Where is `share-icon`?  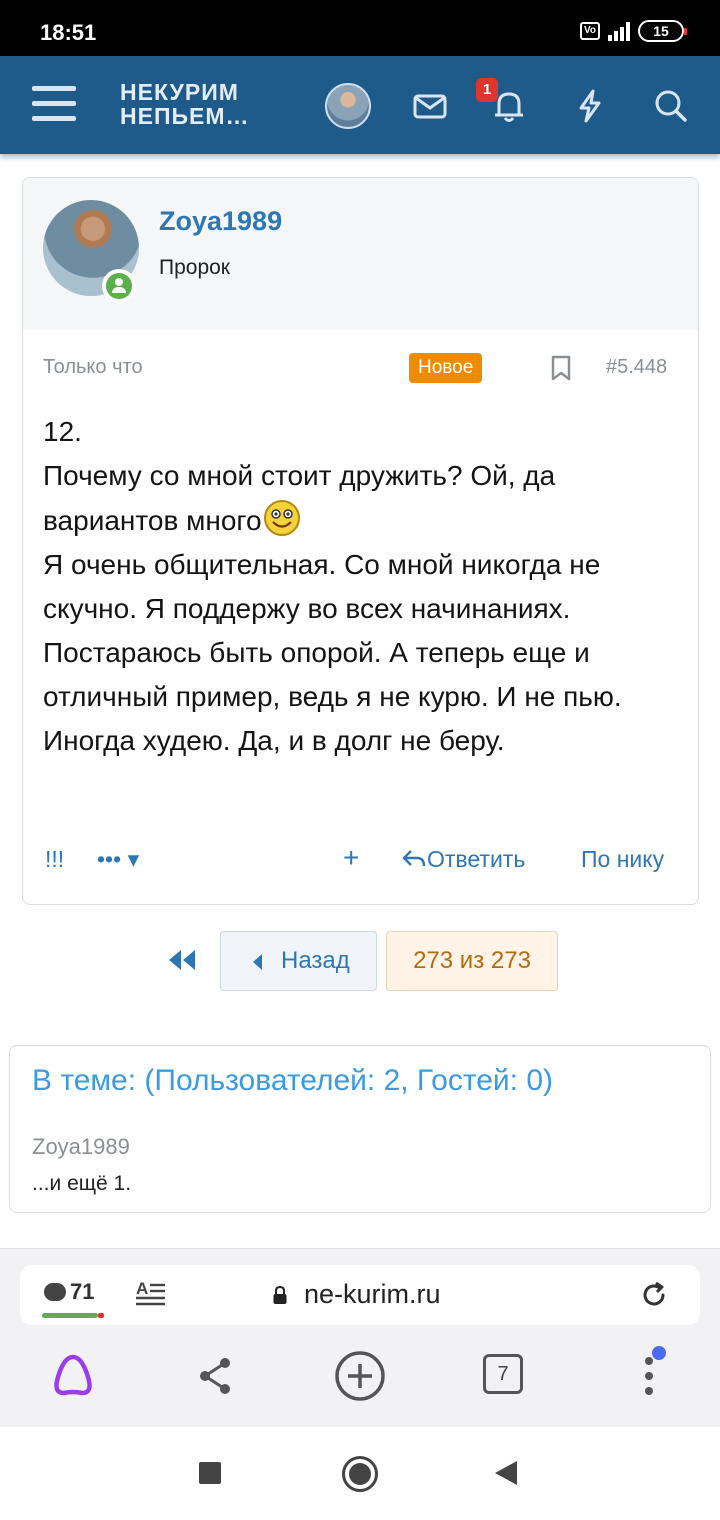
share-icon is located at coordinates (216, 1376).